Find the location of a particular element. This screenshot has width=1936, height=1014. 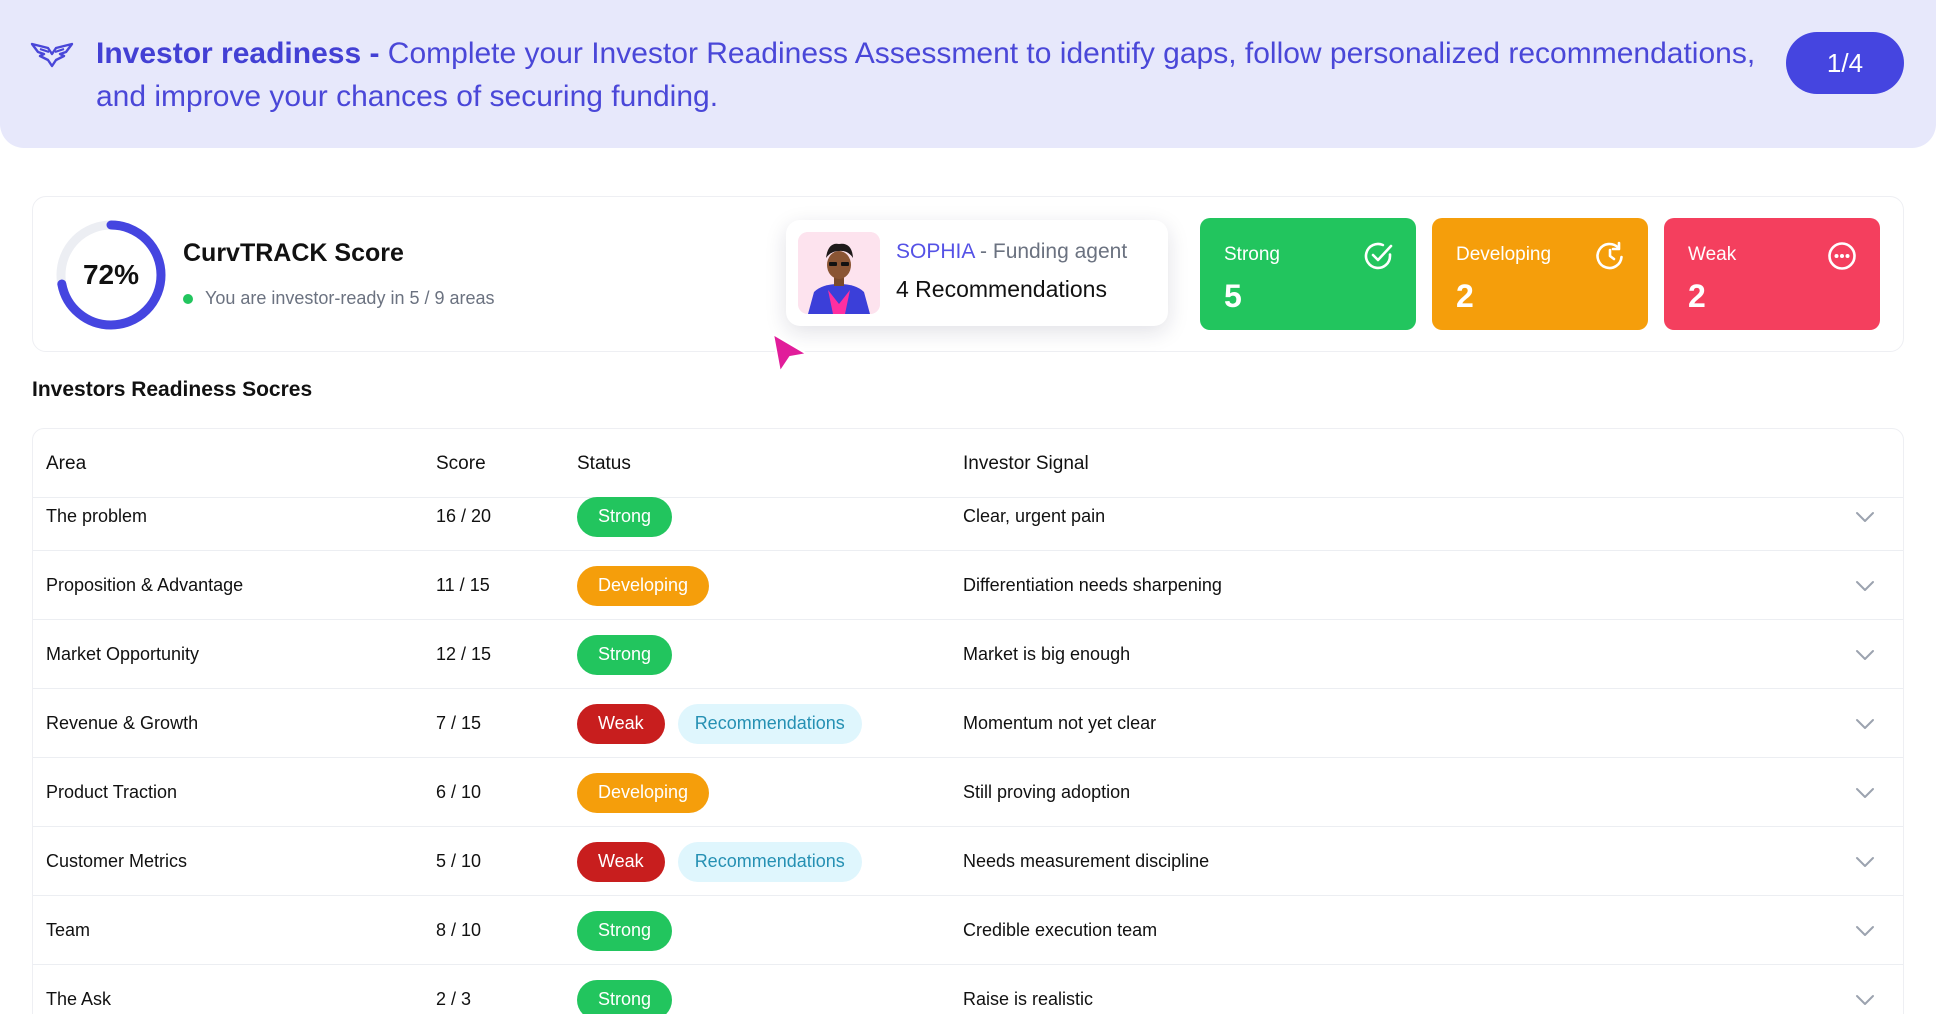

score-cell: 16 / 20 is located at coordinates (464, 516).